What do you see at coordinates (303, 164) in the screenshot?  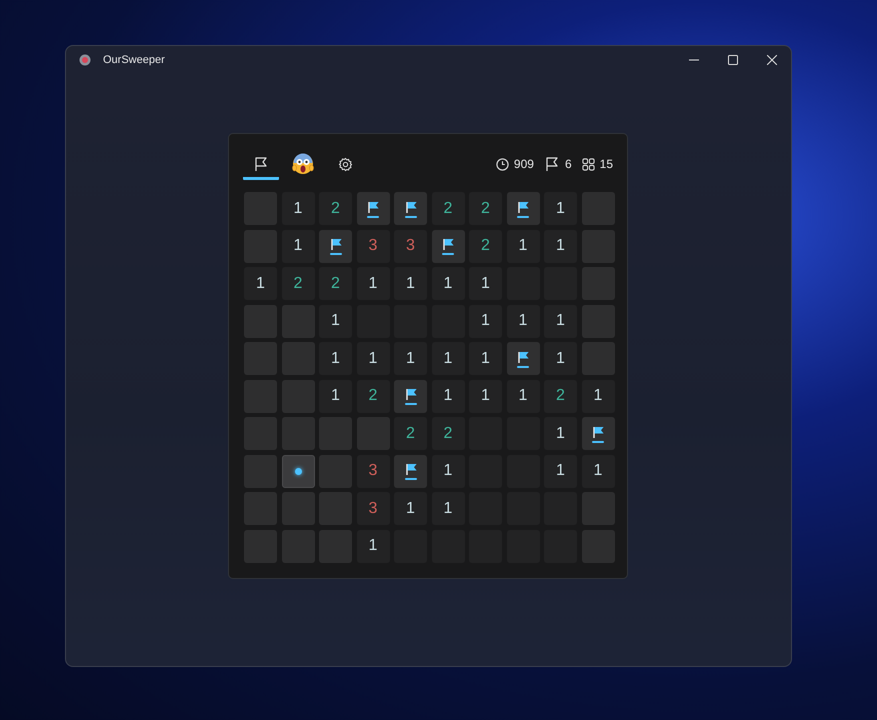 I see `screaming-face-icon` at bounding box center [303, 164].